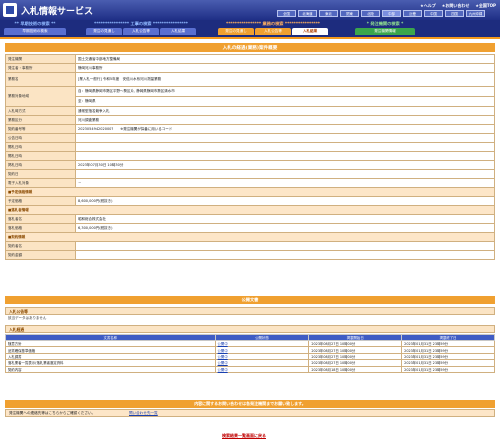  I want to click on section-row: ■予定価格情報, so click(250, 192).